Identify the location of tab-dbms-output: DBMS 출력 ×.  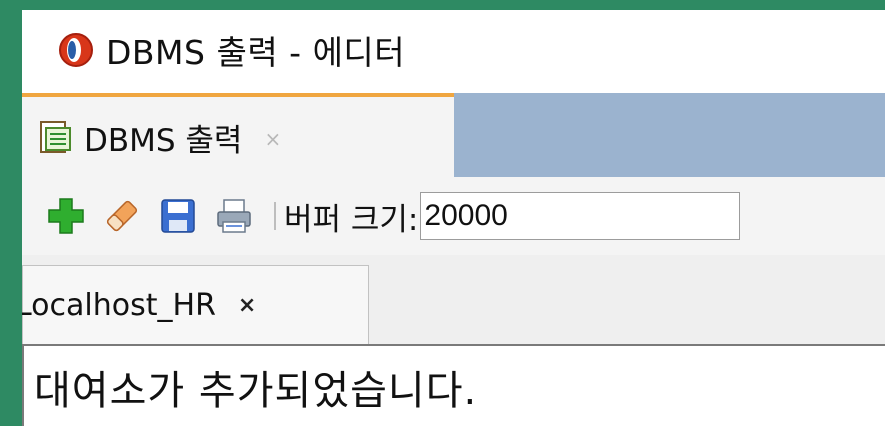
(238, 135).